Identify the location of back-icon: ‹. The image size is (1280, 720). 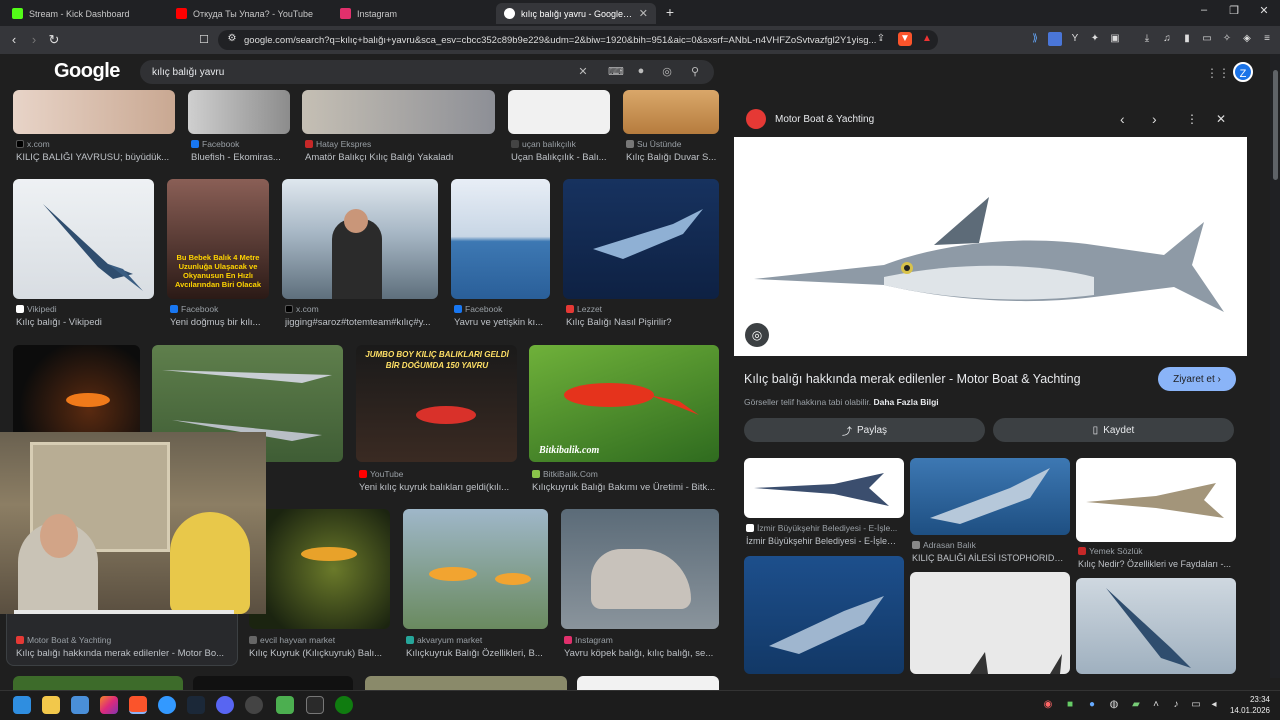
(14, 40).